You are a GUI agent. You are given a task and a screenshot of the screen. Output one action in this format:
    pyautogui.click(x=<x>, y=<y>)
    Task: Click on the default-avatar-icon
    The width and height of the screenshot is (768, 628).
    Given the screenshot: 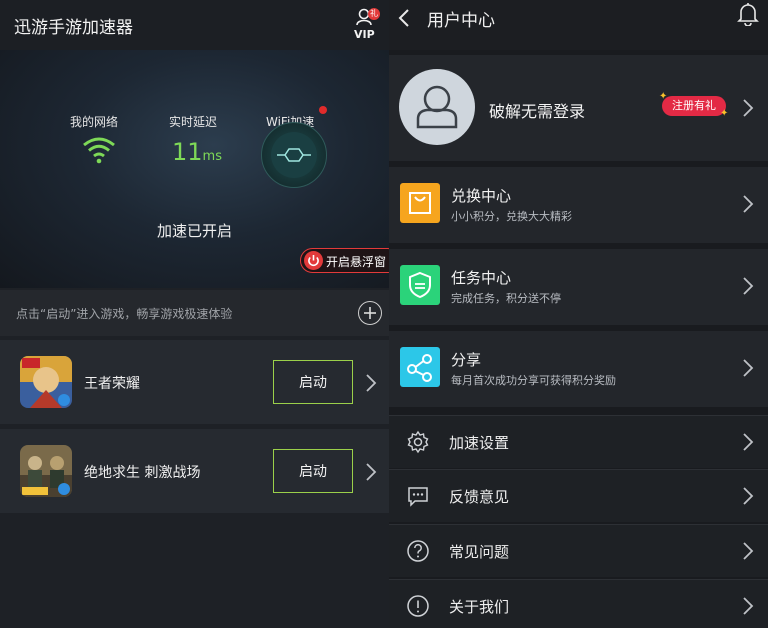 What is the action you would take?
    pyautogui.click(x=437, y=107)
    